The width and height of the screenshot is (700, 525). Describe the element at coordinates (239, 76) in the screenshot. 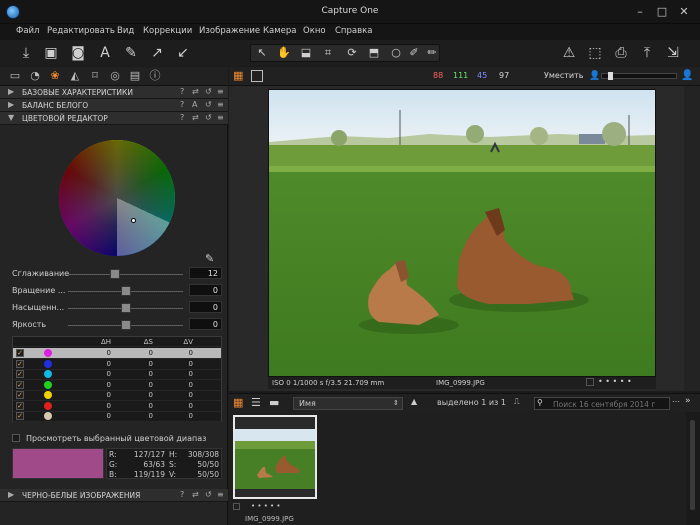

I see `grid-view-icon: ▦` at that location.